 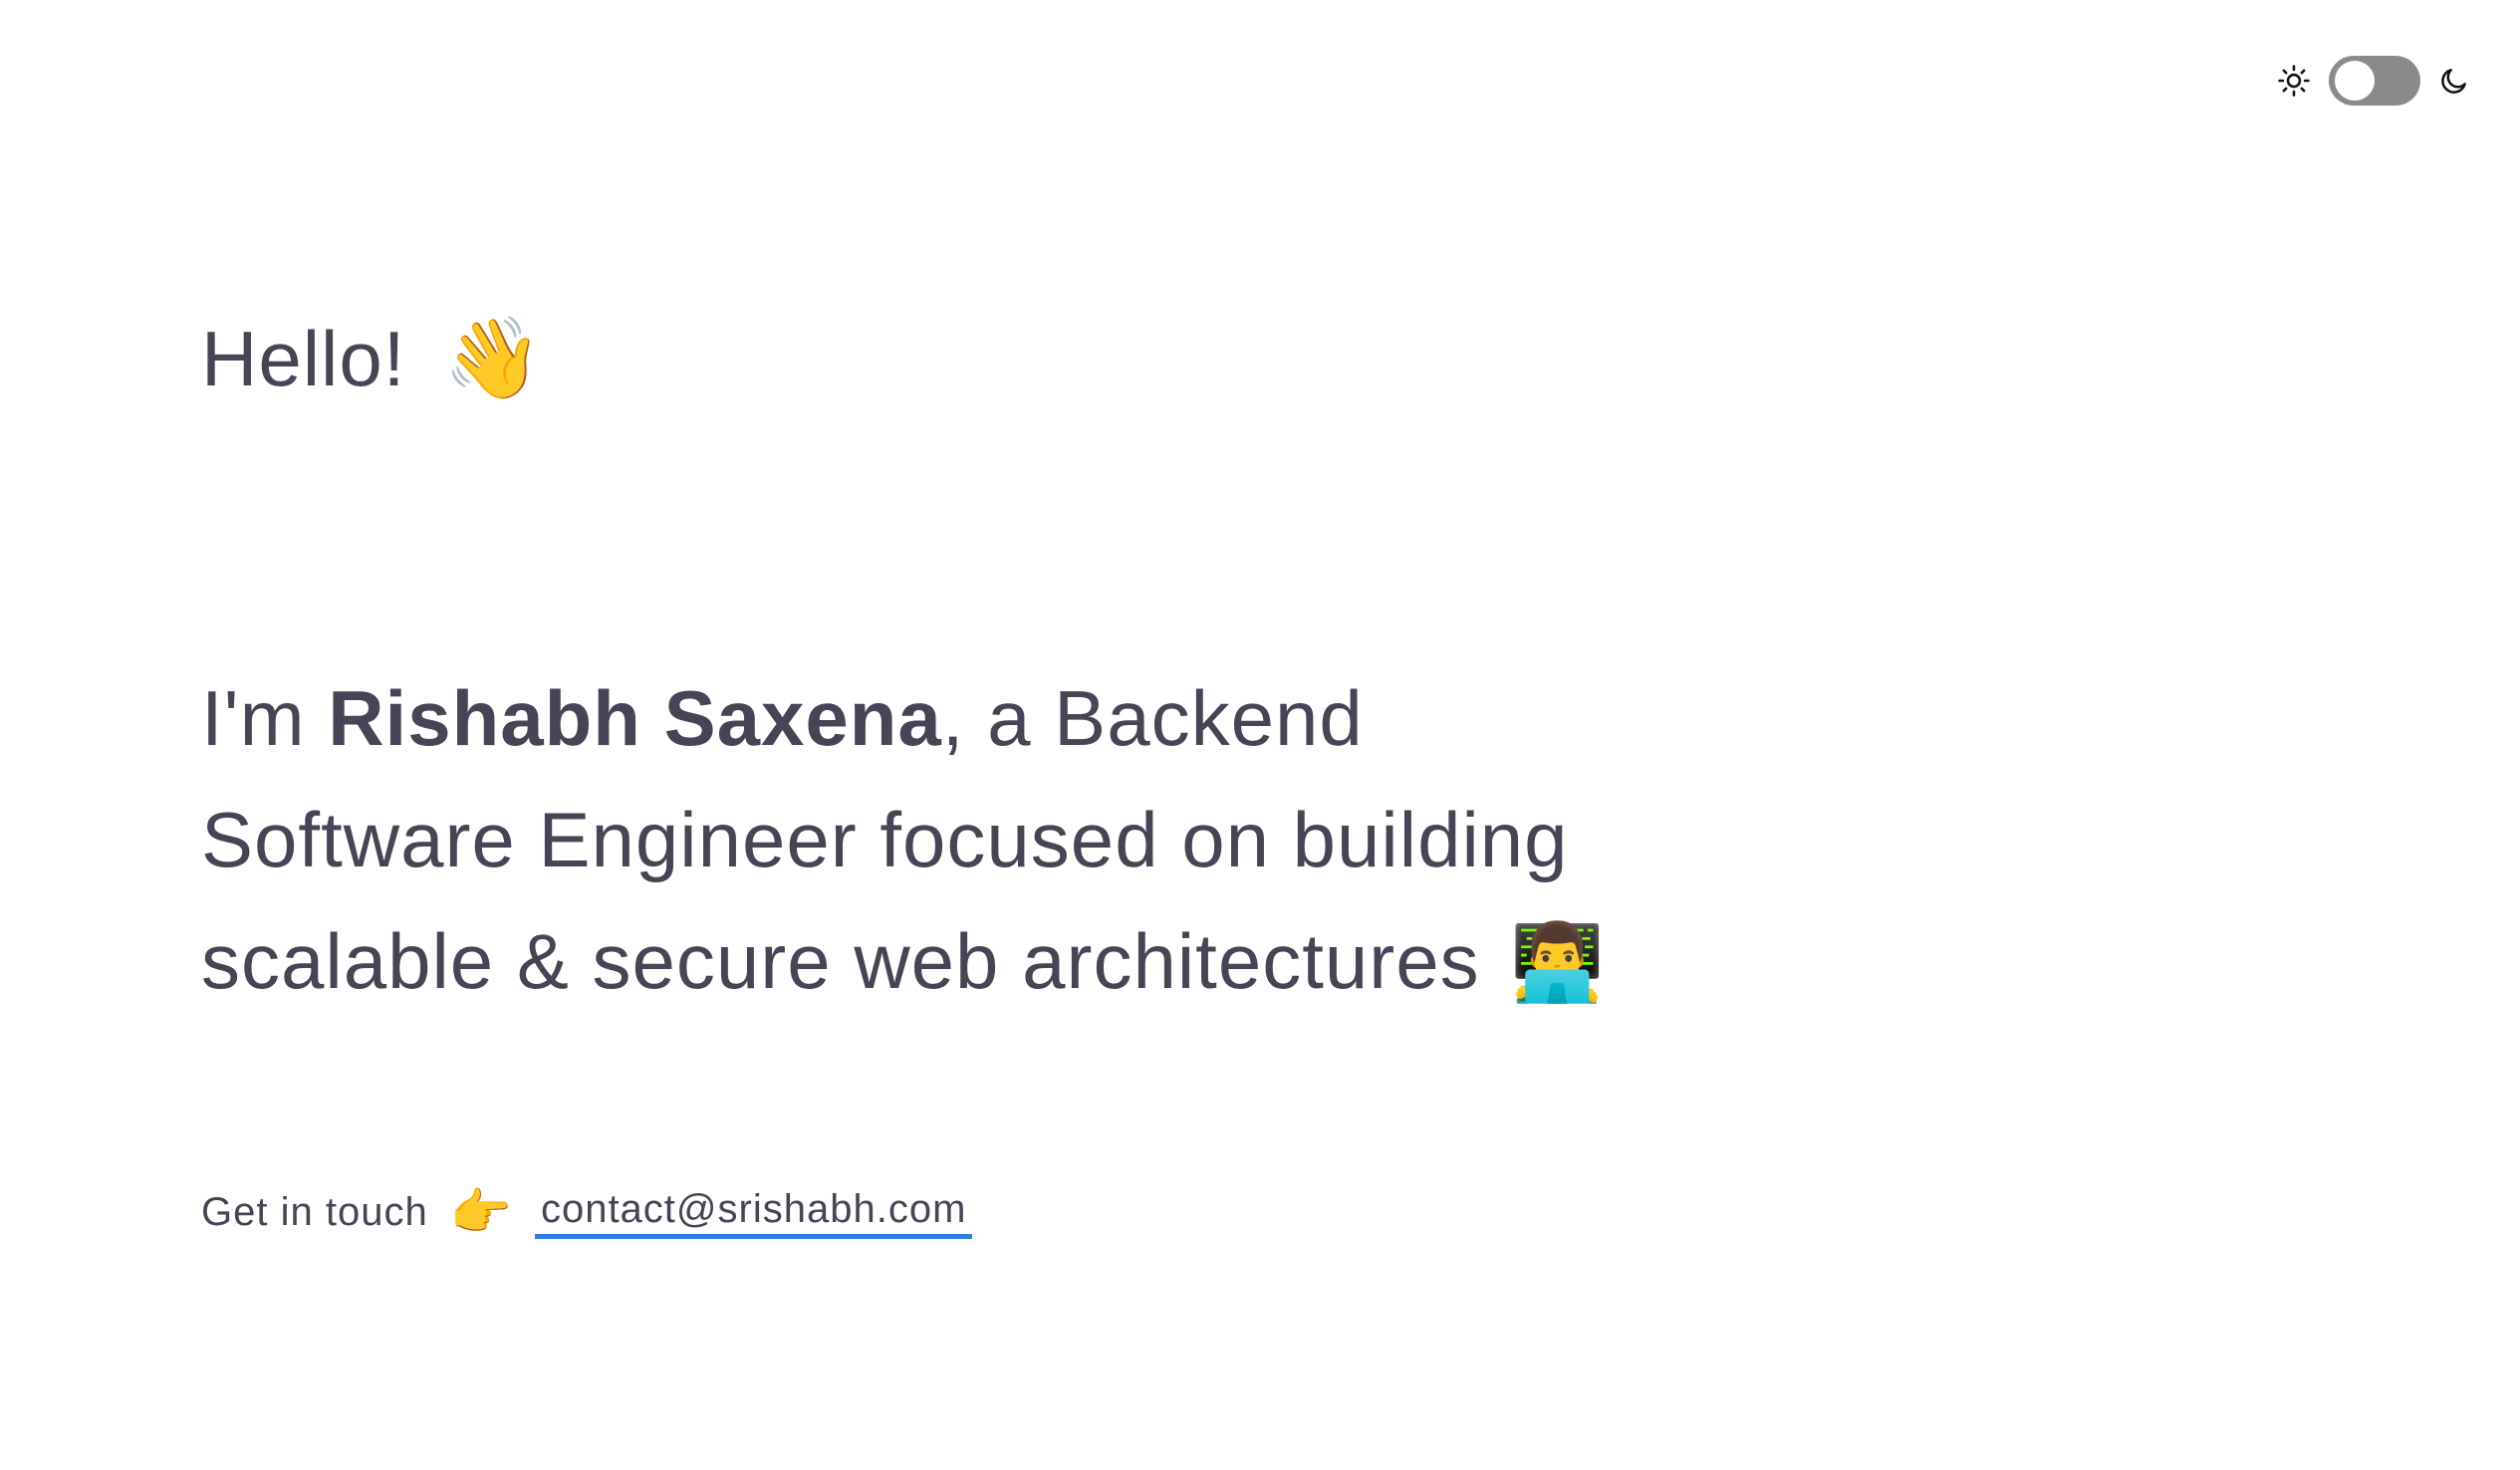 I want to click on contact-row: Get in touch 👉 contact@srishabh.com, so click(x=948, y=1213).